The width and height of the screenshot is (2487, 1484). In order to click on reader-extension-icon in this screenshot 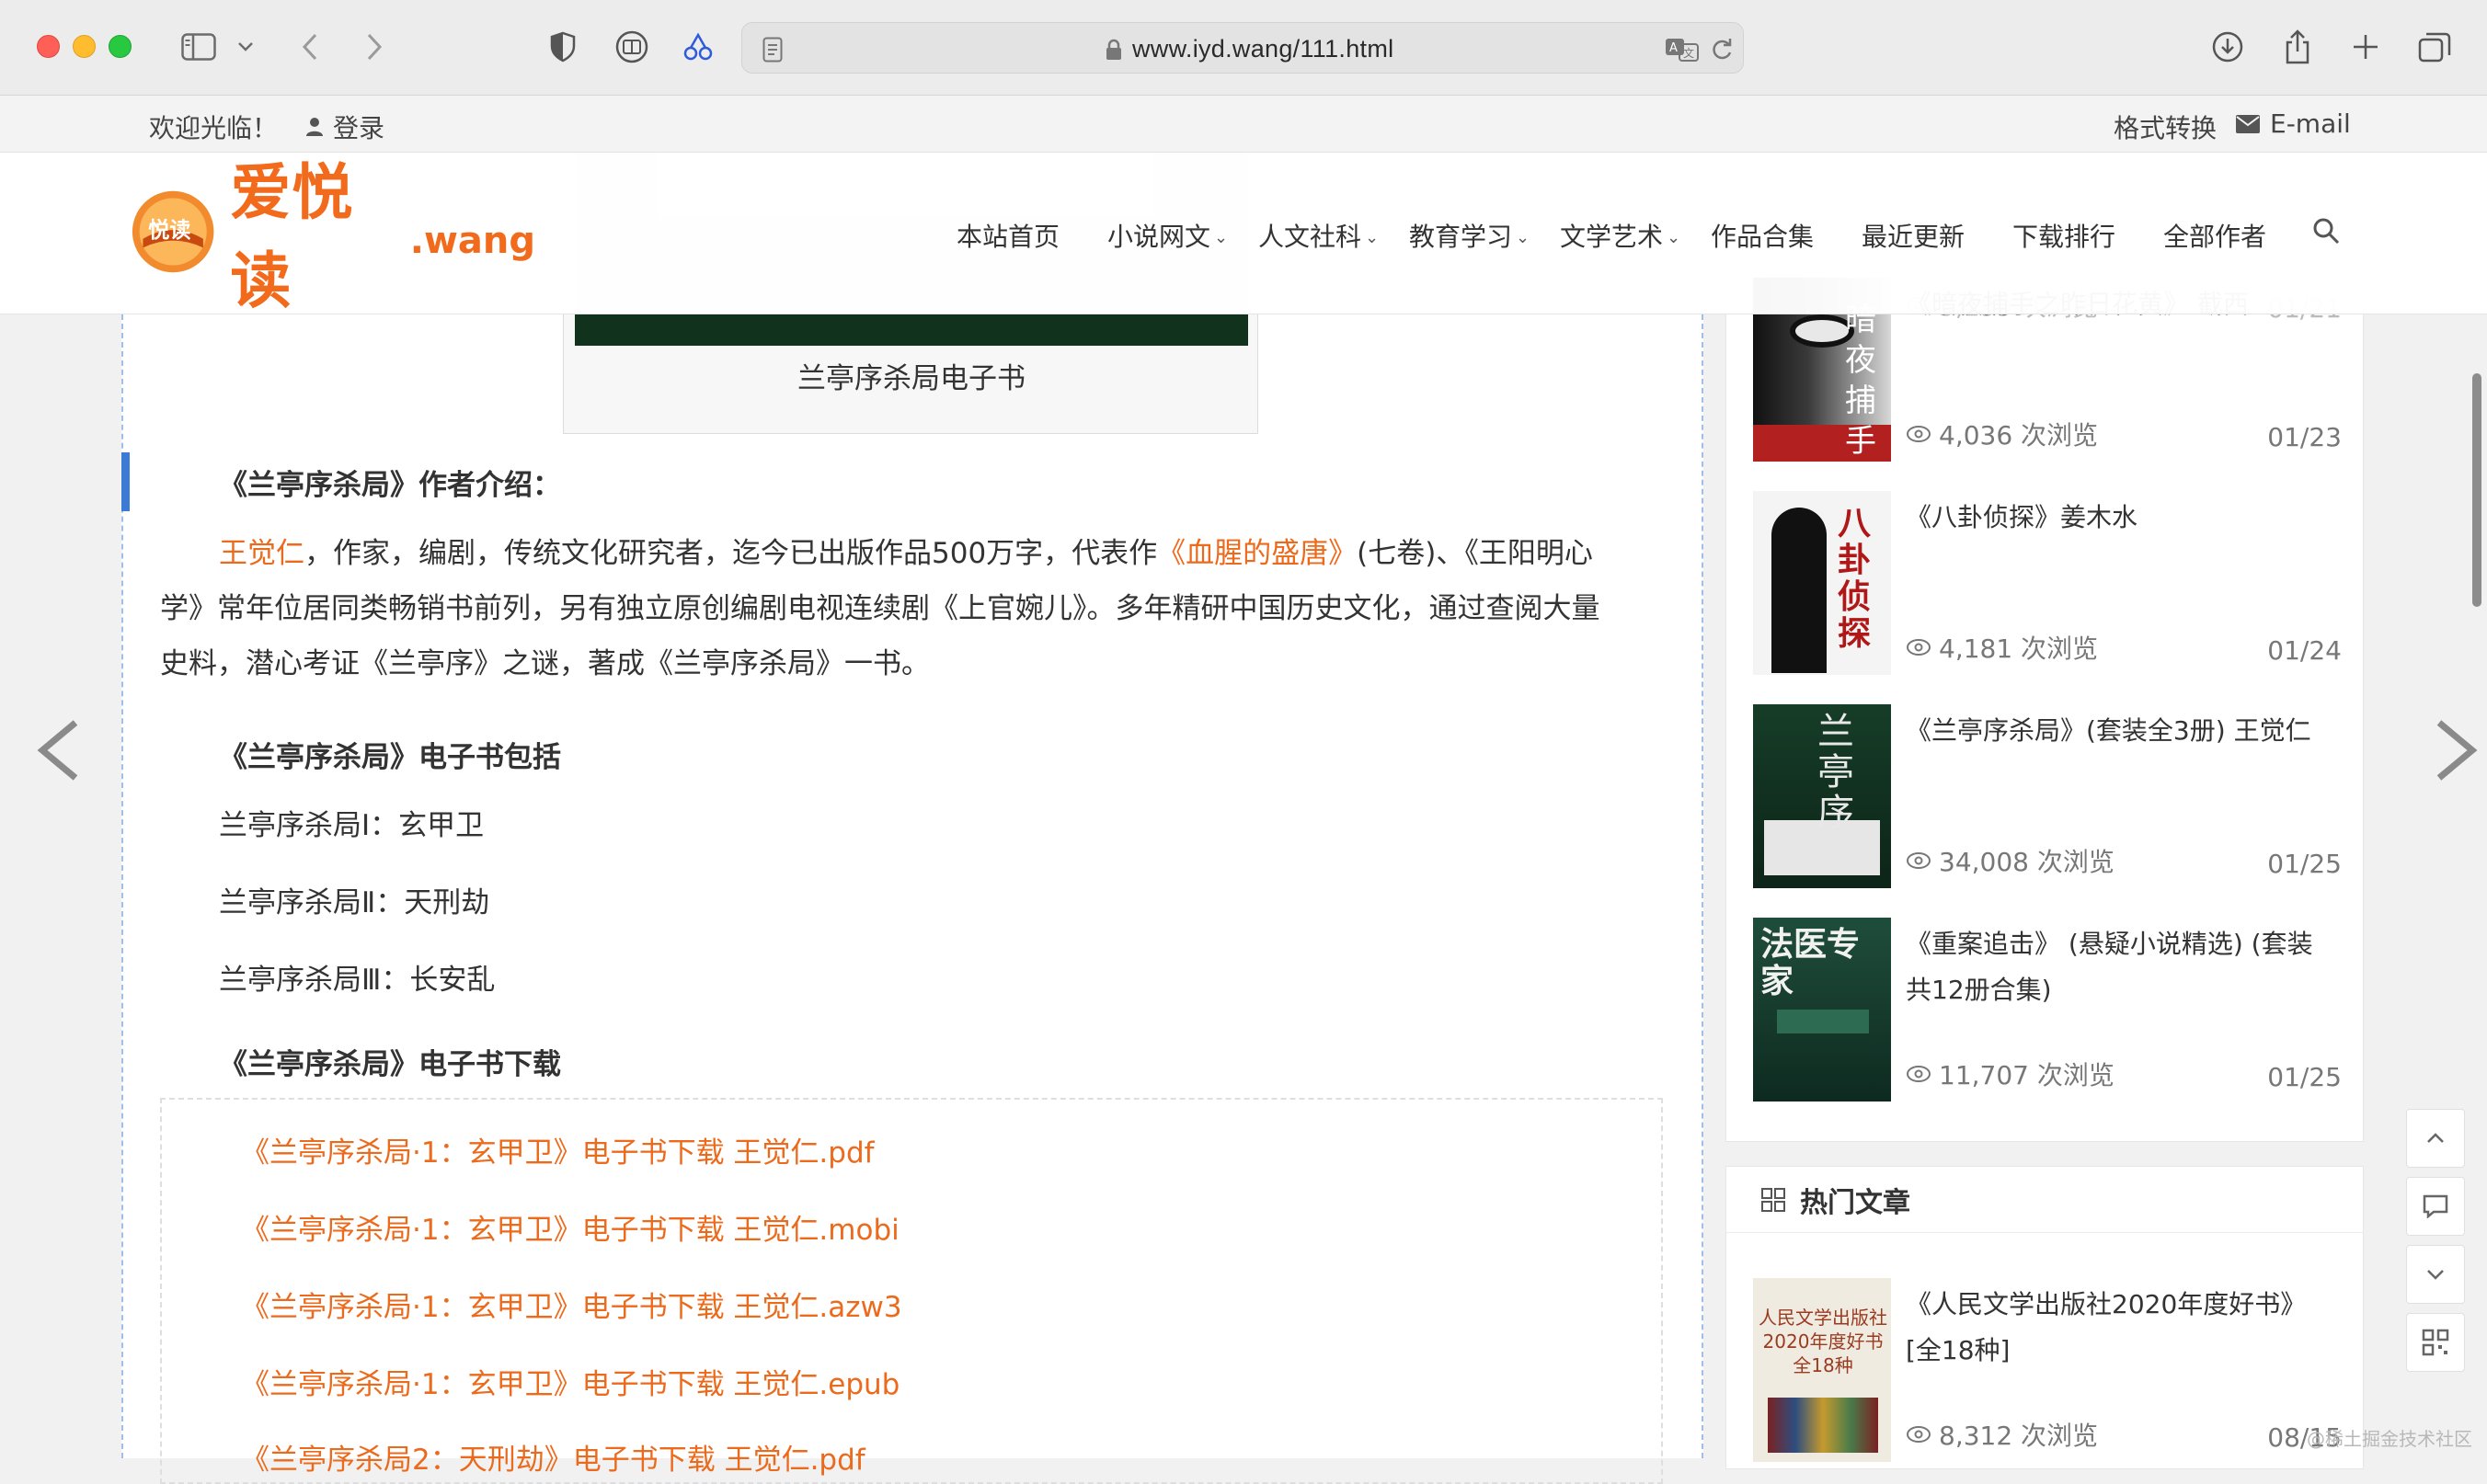, I will do `click(632, 47)`.